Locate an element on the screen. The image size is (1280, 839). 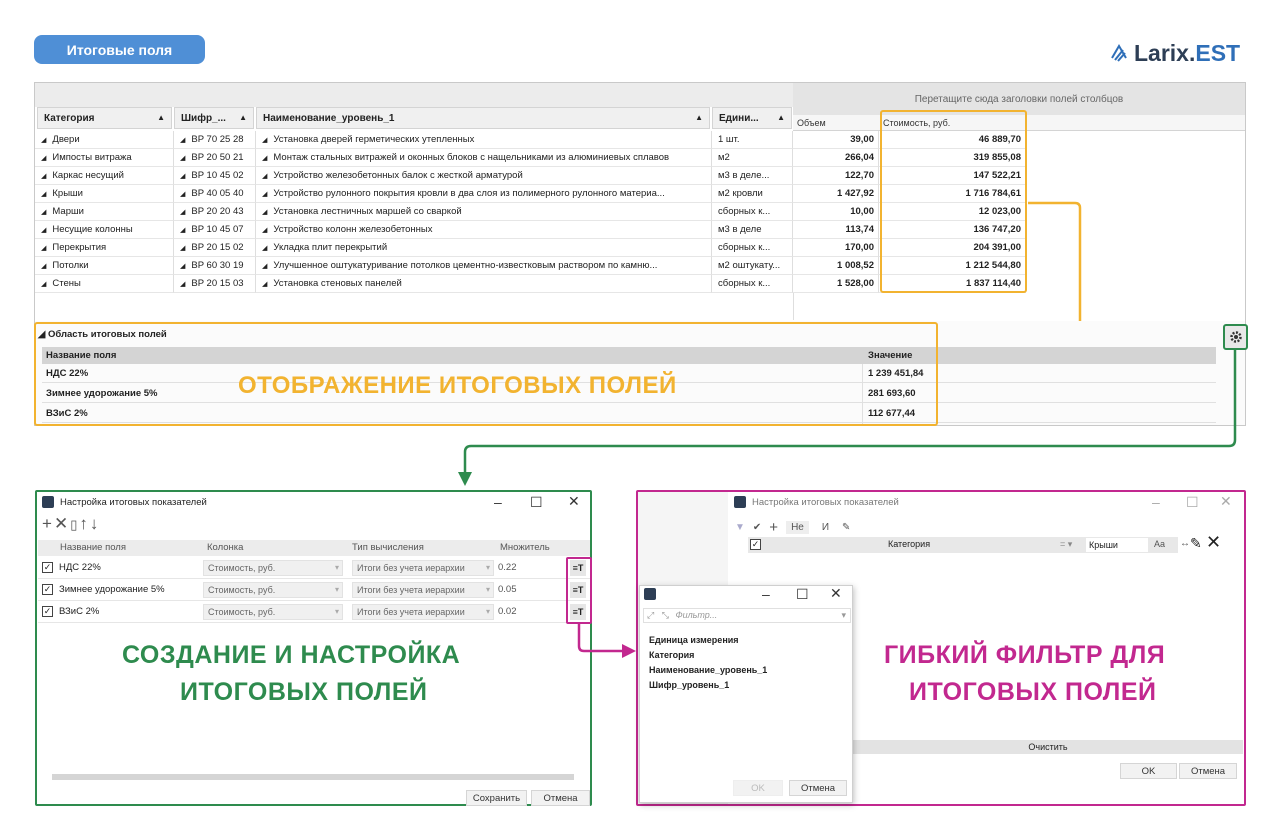
expand-icon: ⤢ is located at coordinates (650, 615).